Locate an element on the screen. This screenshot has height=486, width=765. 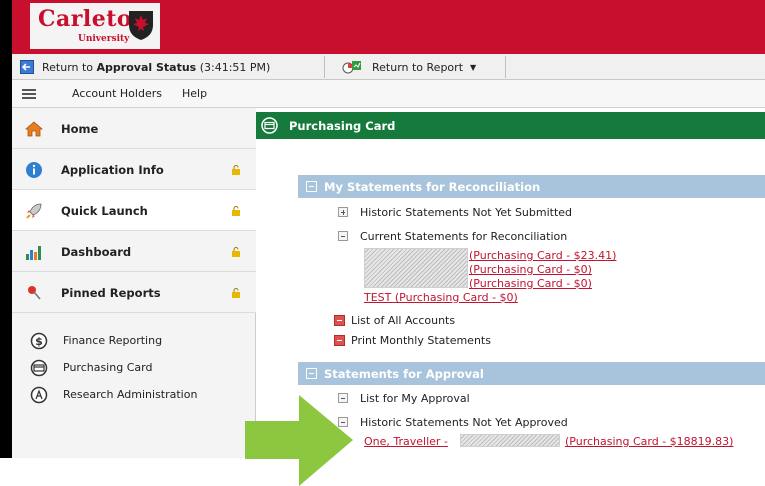
banner: Carleton University is located at coordinates (388, 27).